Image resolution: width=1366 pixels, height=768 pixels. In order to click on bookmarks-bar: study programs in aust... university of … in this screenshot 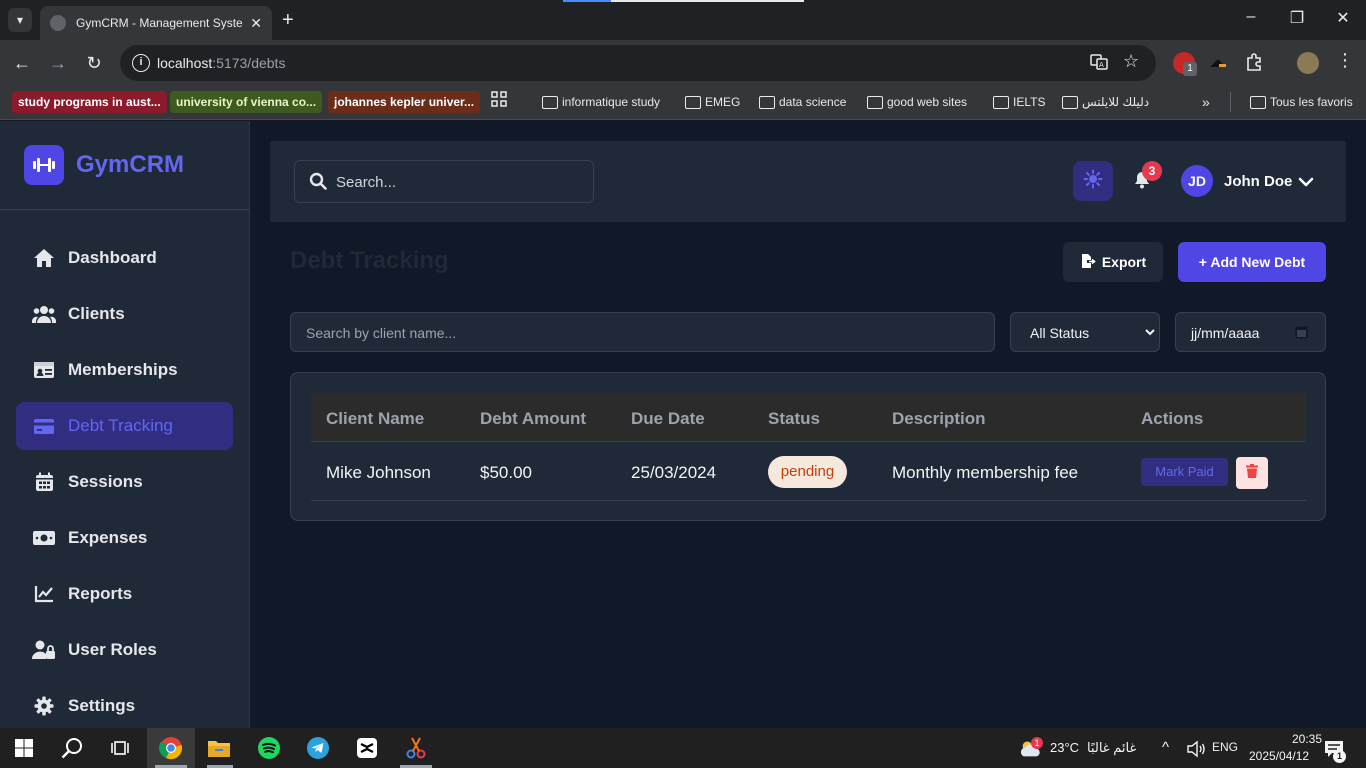, I will do `click(683, 103)`.